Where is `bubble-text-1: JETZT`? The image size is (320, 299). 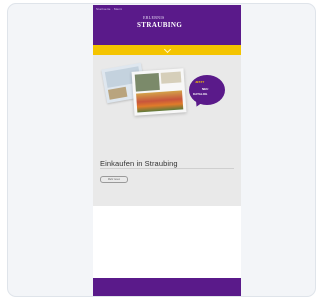 bubble-text-1: JETZT is located at coordinates (200, 82).